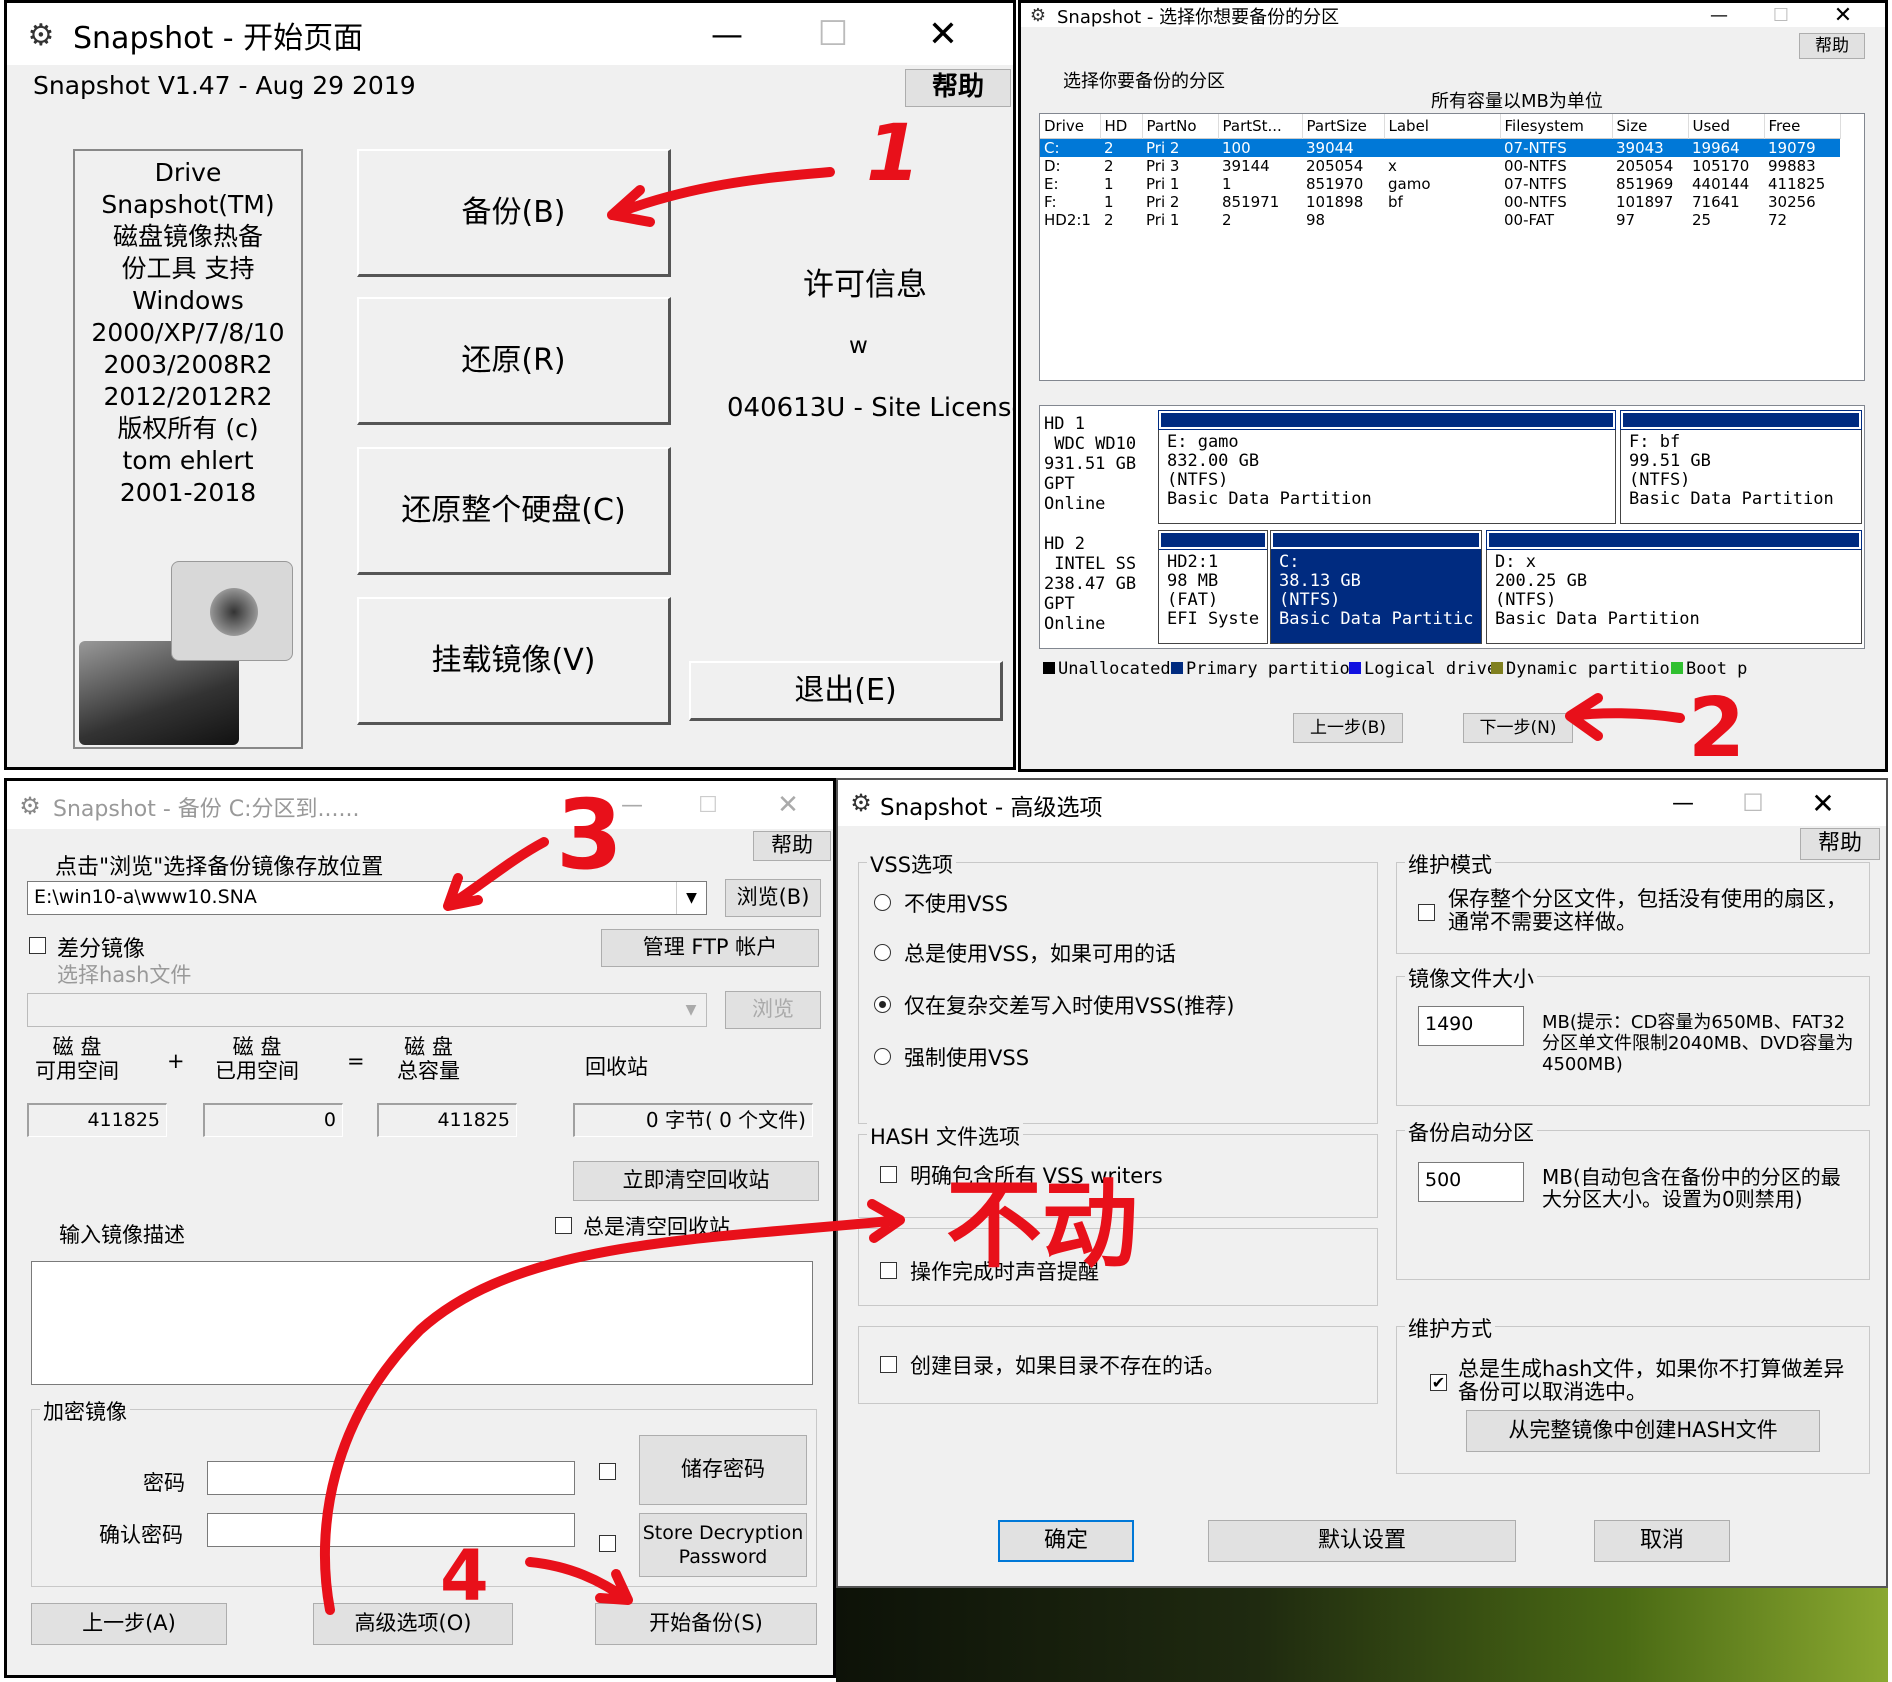 The image size is (1892, 1682). What do you see at coordinates (1362, 1541) in the screenshot?
I see `default-settings-button: 默认设置` at bounding box center [1362, 1541].